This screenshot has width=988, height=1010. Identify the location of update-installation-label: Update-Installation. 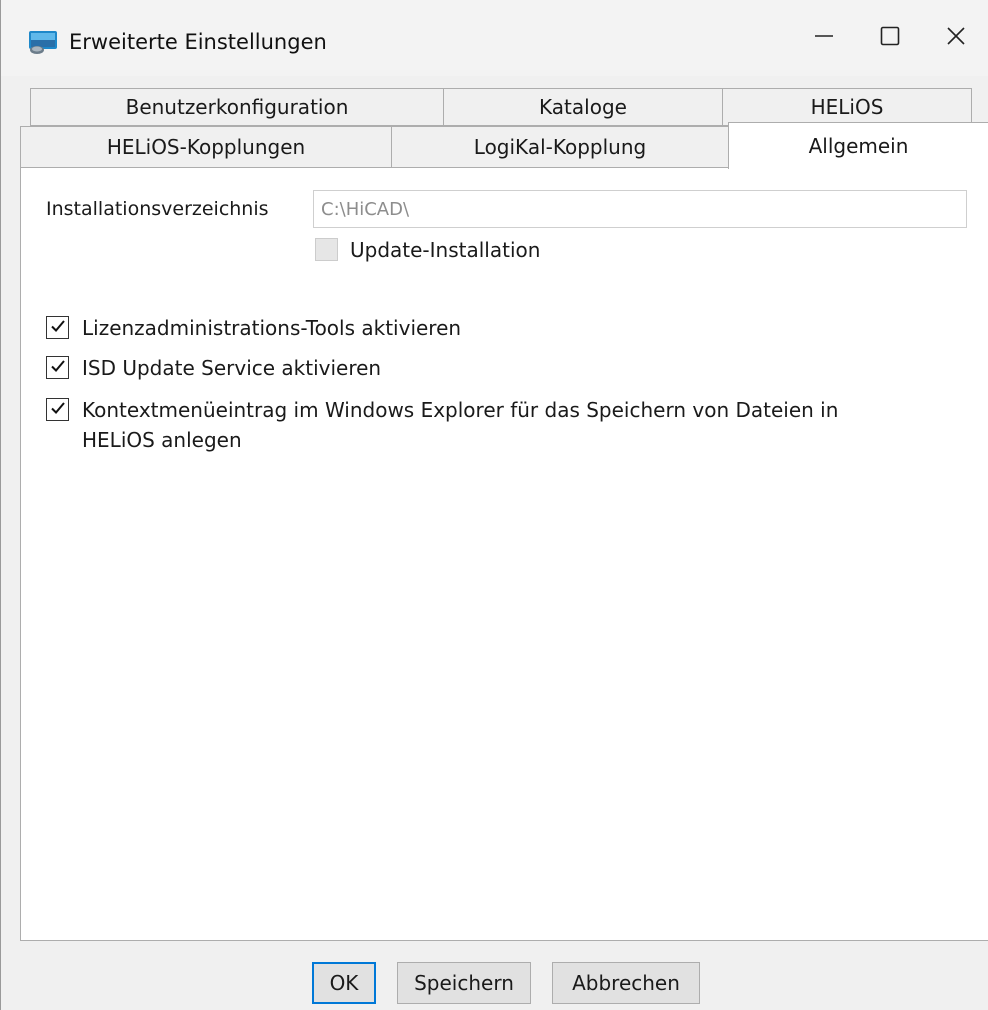
(445, 250).